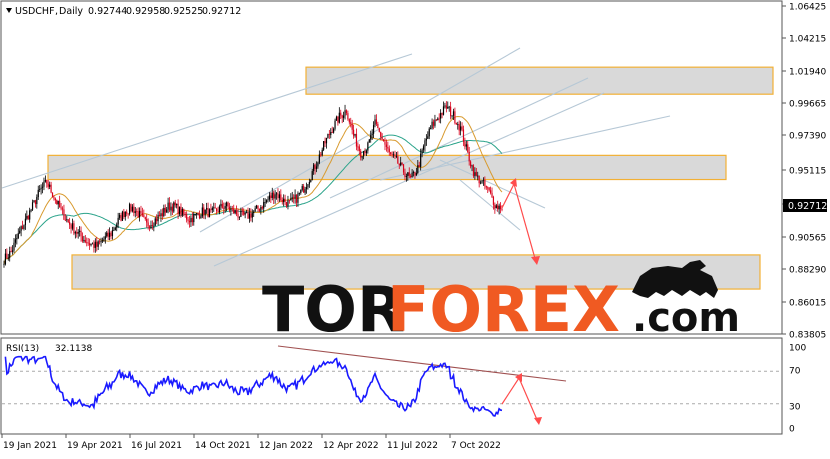  I want to click on watermark-domain: .com, so click(686, 318).